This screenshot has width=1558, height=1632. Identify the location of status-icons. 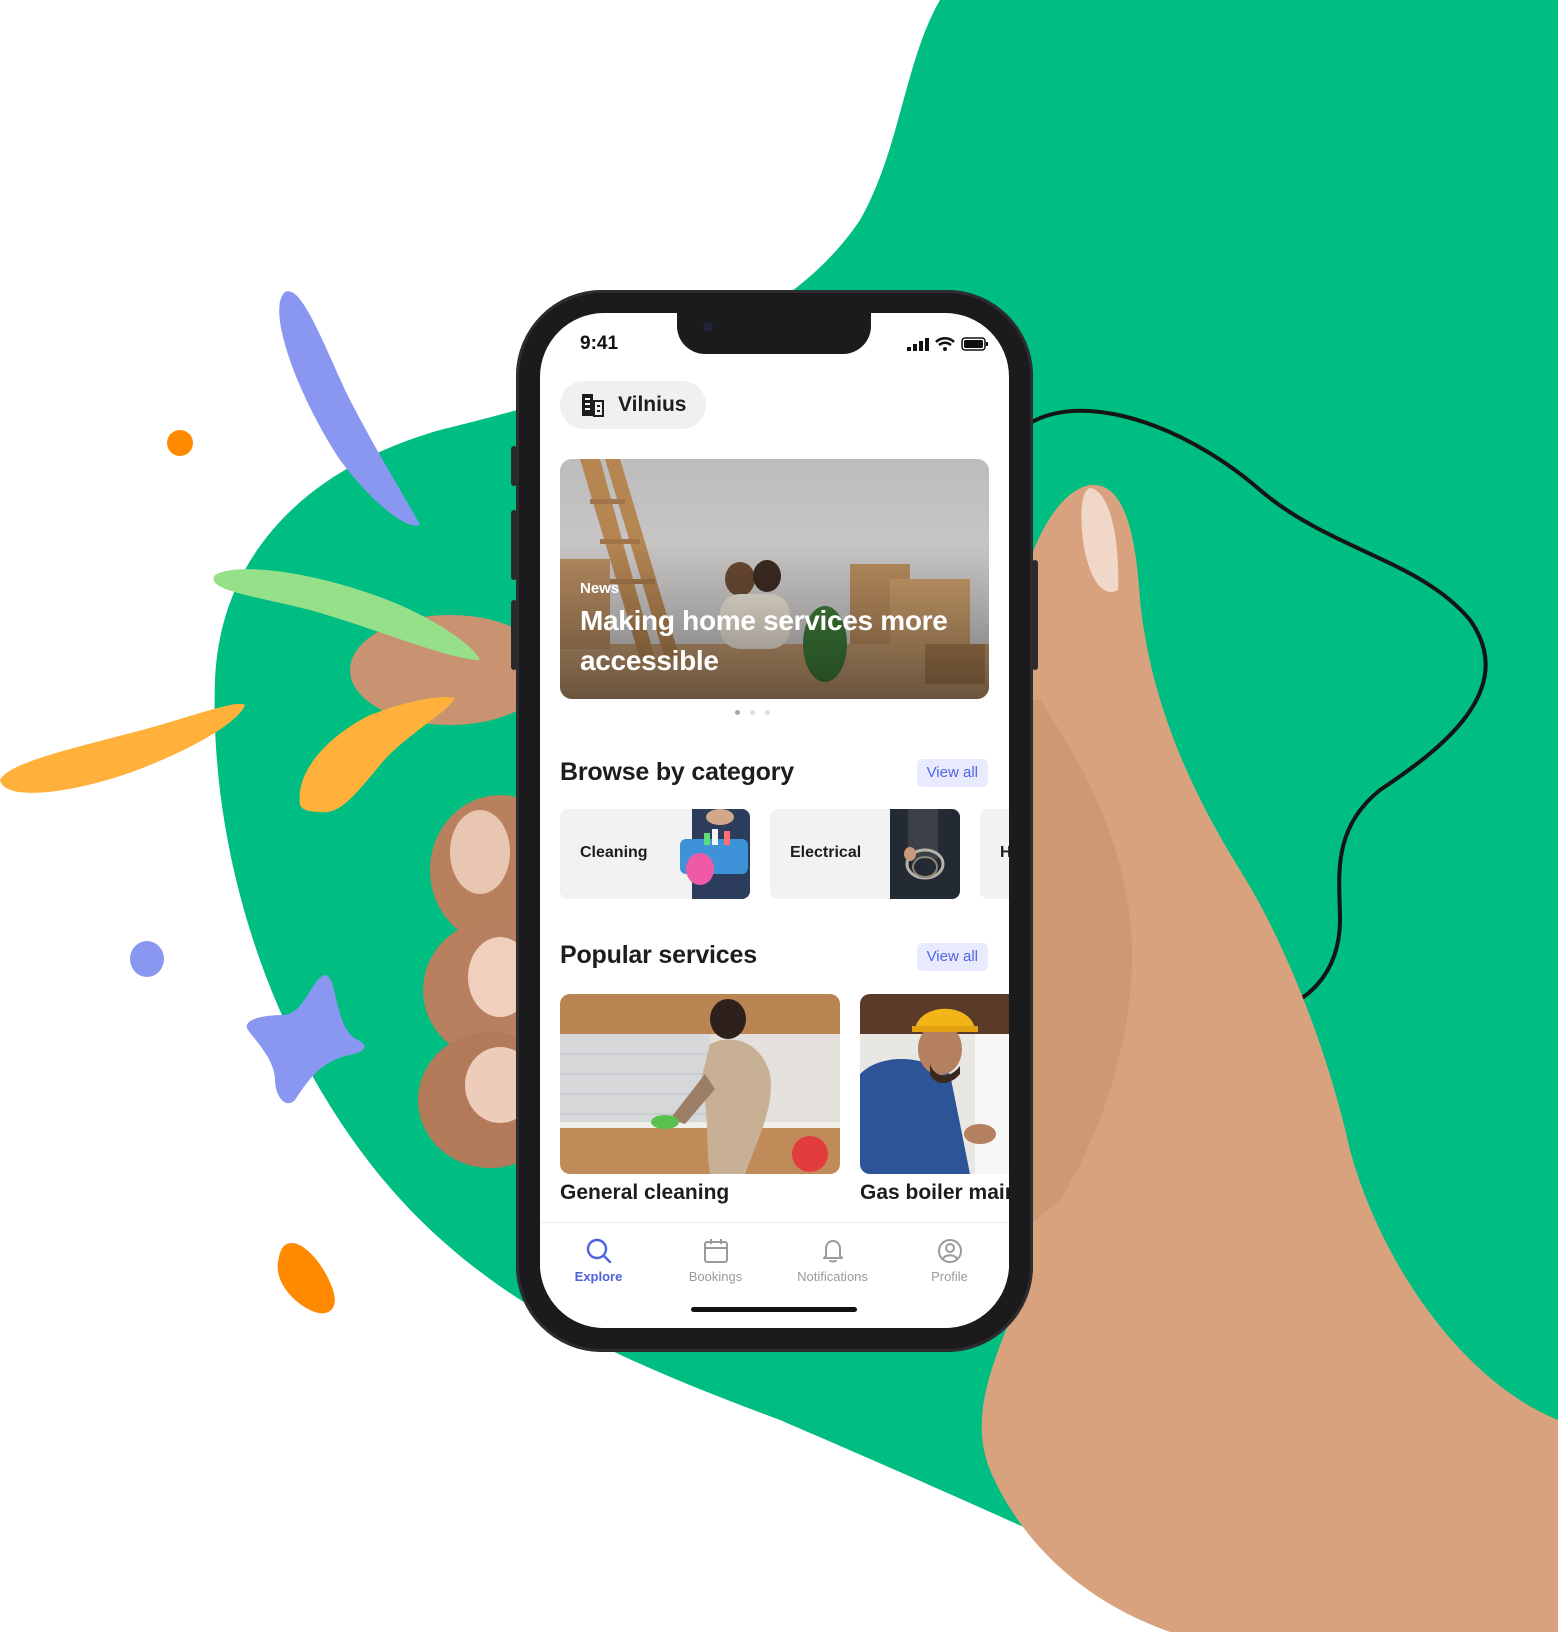
(948, 344).